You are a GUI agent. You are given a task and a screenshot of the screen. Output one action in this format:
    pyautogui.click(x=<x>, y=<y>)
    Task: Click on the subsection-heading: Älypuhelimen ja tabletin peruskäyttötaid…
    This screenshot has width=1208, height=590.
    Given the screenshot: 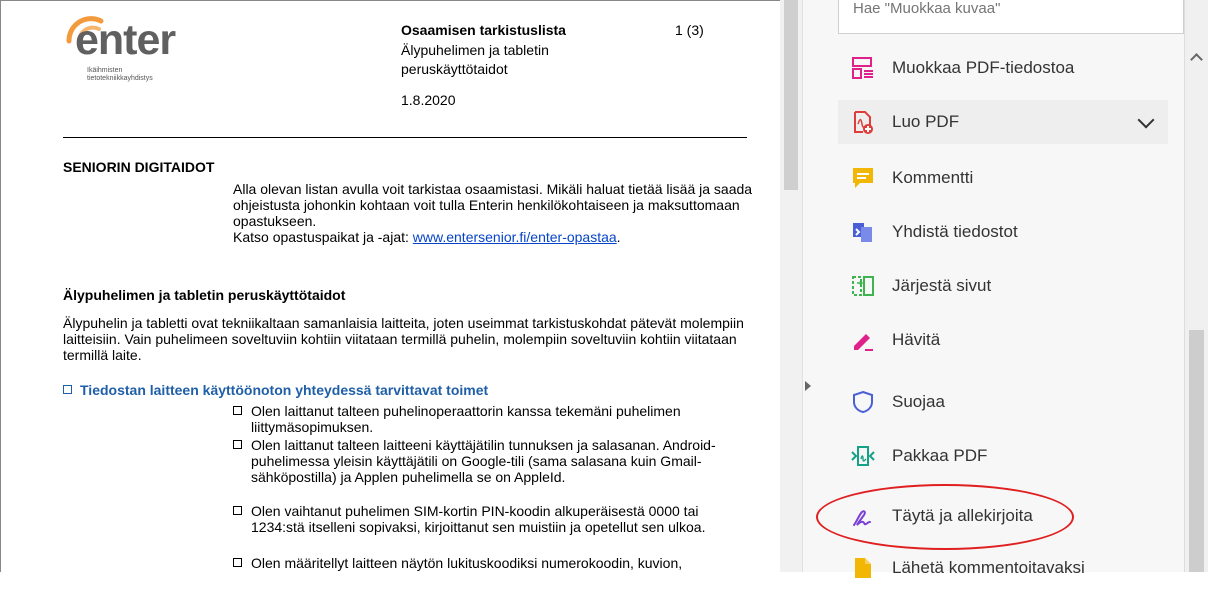 What is the action you would take?
    pyautogui.click(x=204, y=295)
    